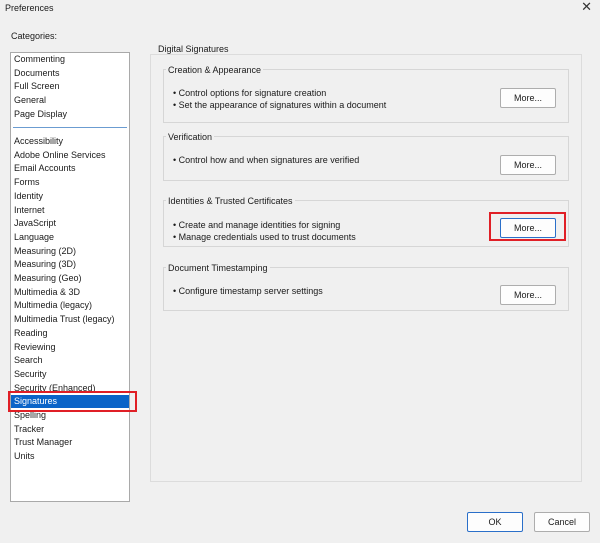  What do you see at coordinates (193, 49) in the screenshot?
I see `digital-signatures-title: Digital Signatures` at bounding box center [193, 49].